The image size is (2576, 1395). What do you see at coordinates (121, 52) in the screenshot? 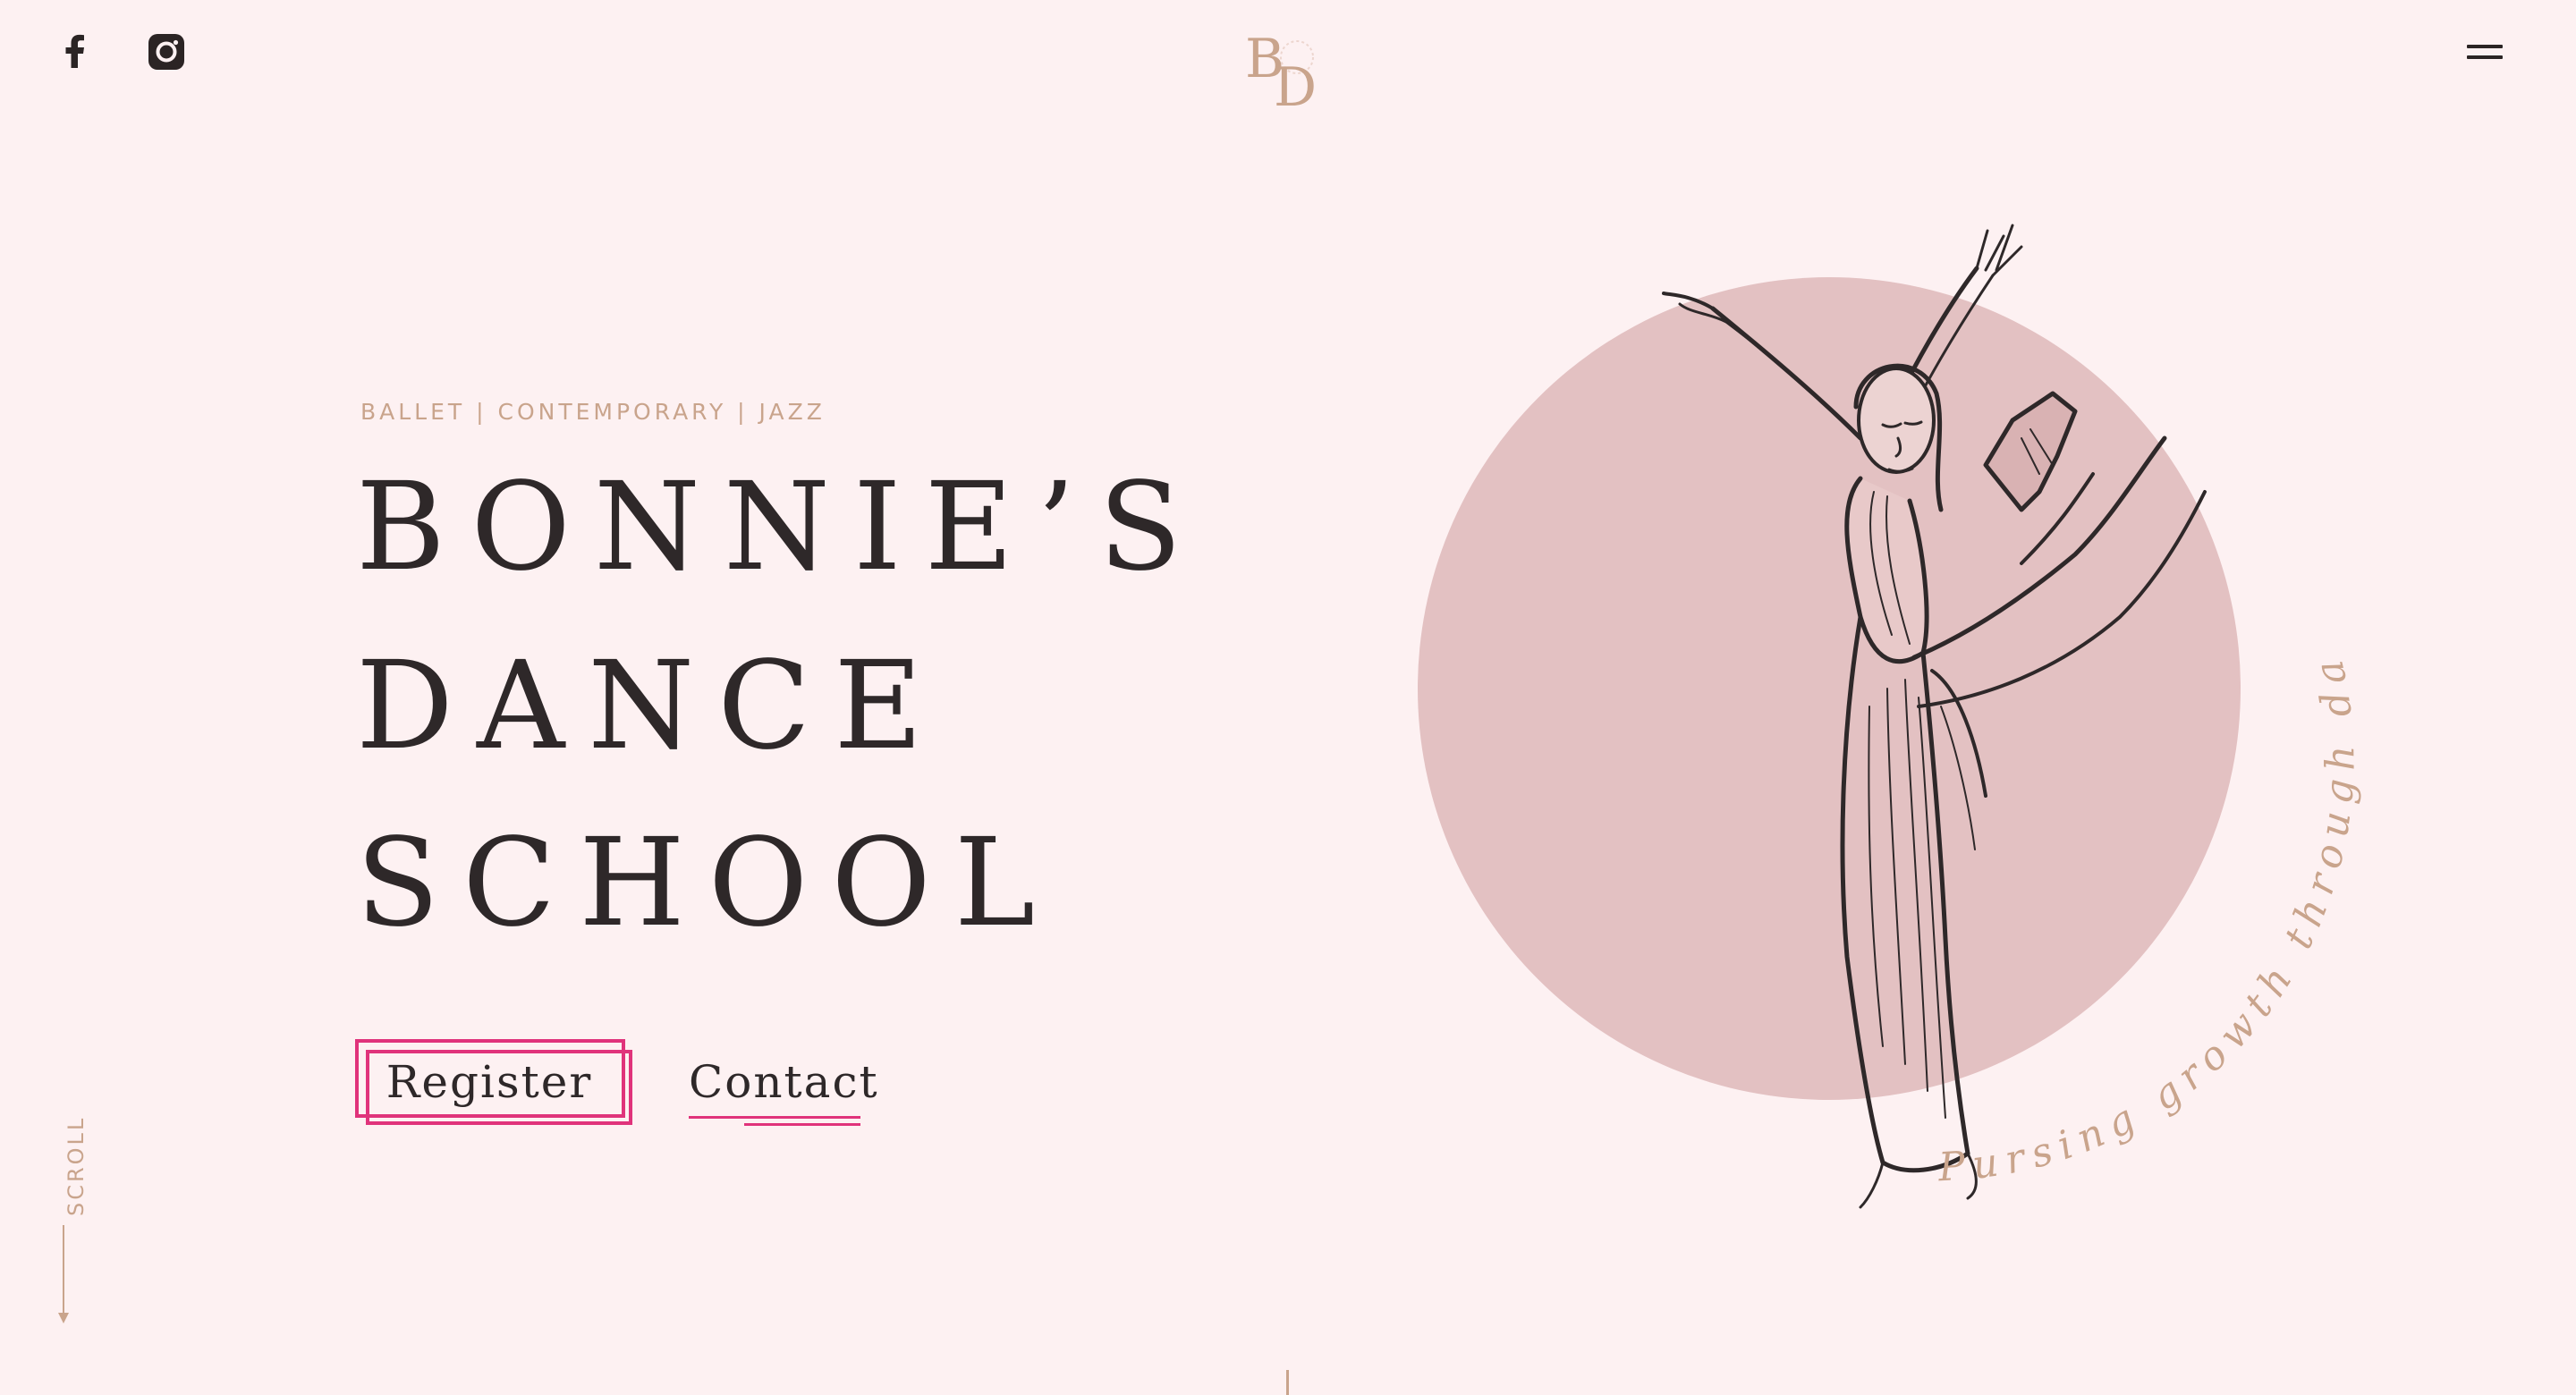
I see `social-links` at bounding box center [121, 52].